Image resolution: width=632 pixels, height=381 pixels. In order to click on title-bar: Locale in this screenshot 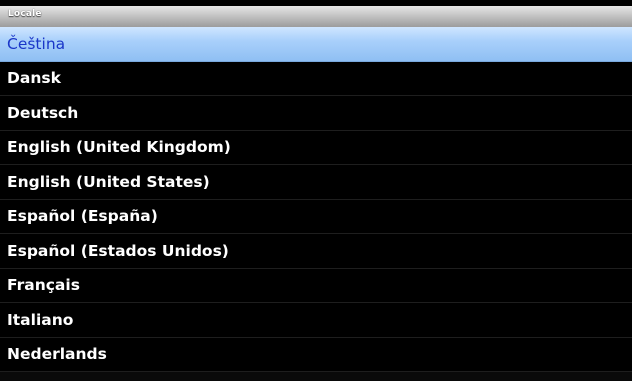, I will do `click(316, 17)`.